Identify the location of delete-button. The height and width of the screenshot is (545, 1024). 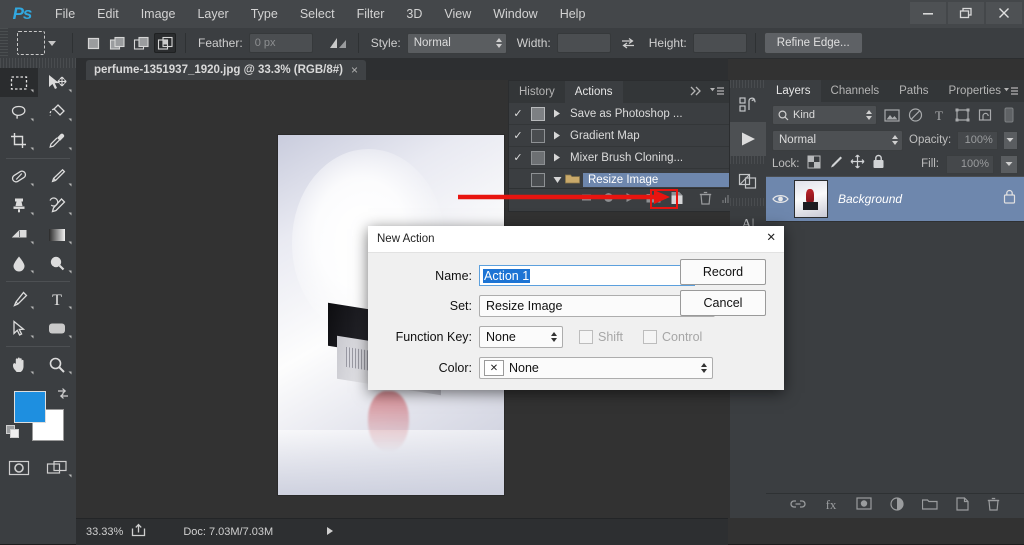
(705, 200).